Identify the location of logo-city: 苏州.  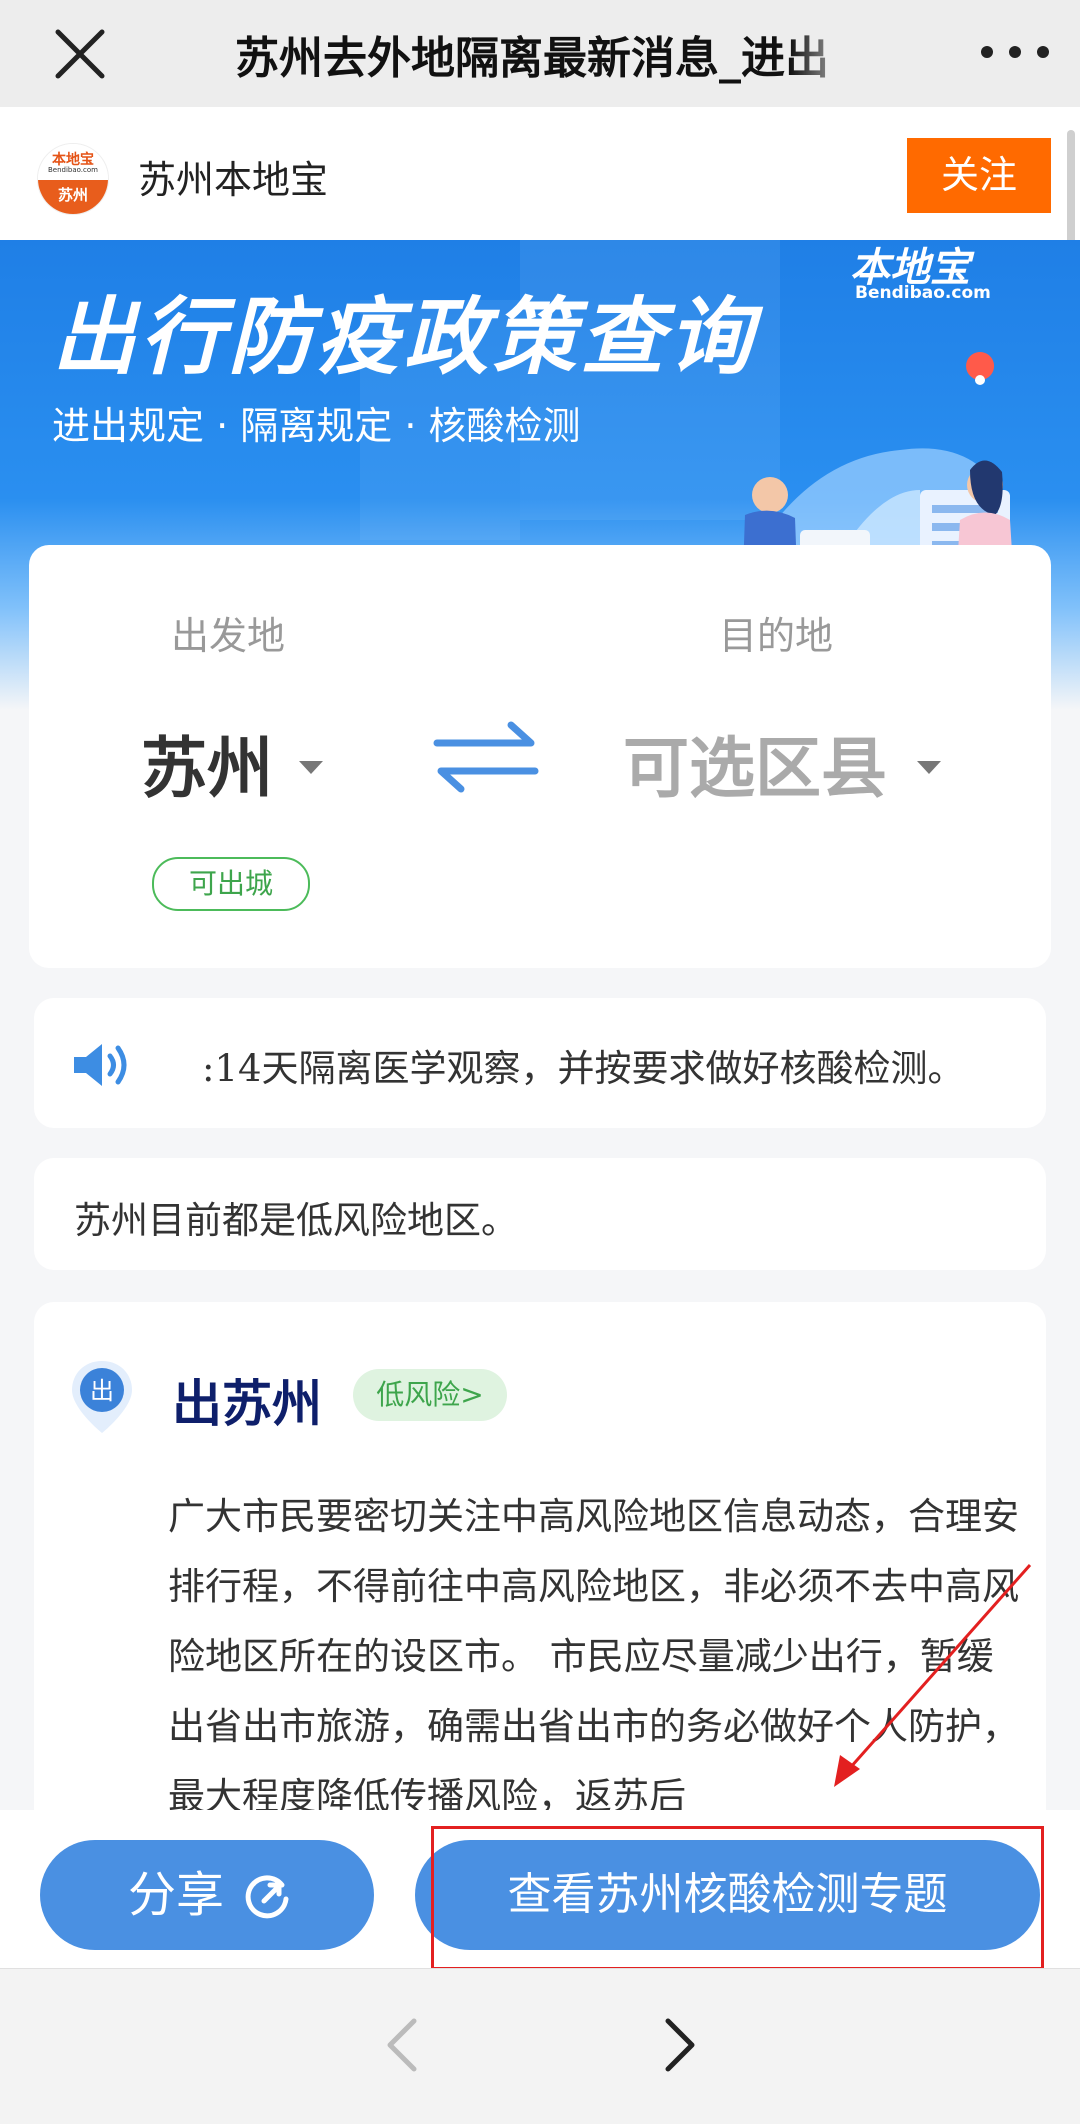
(73, 197).